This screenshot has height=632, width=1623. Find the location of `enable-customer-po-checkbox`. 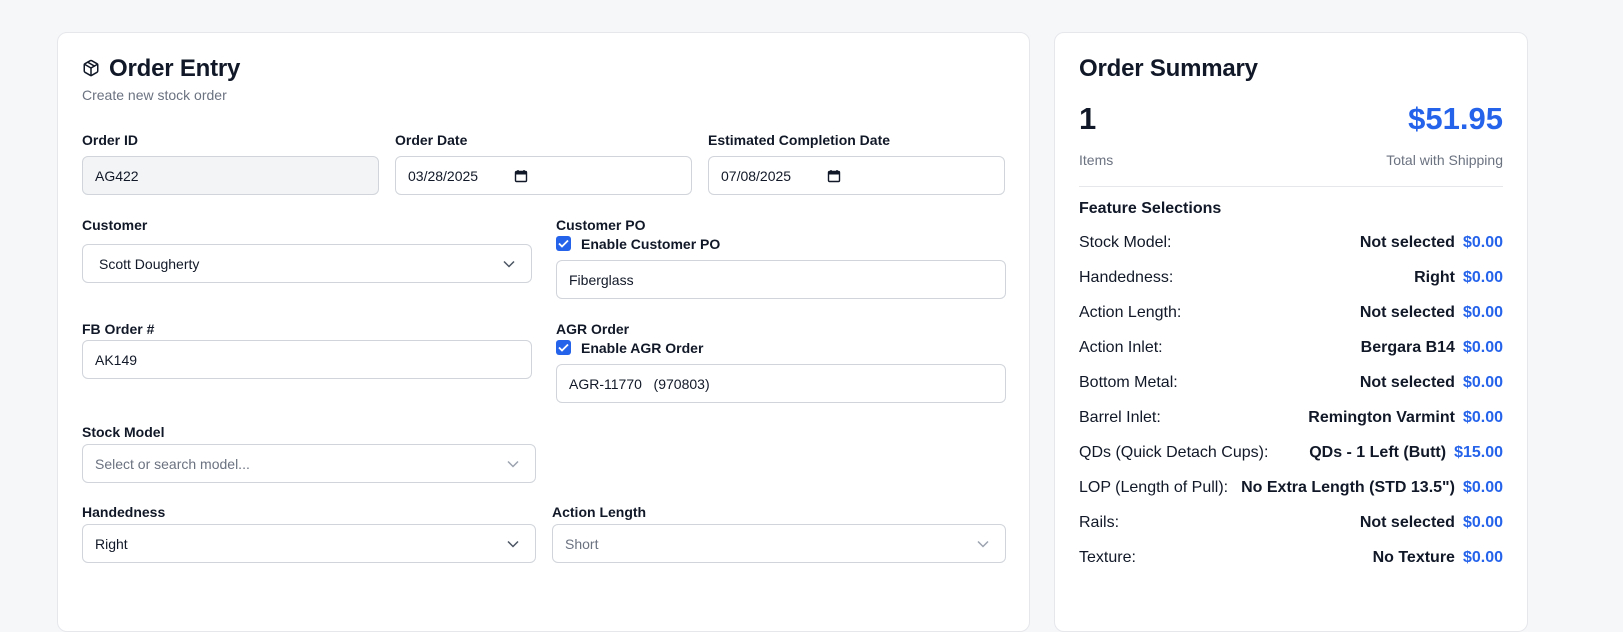

enable-customer-po-checkbox is located at coordinates (563, 243).